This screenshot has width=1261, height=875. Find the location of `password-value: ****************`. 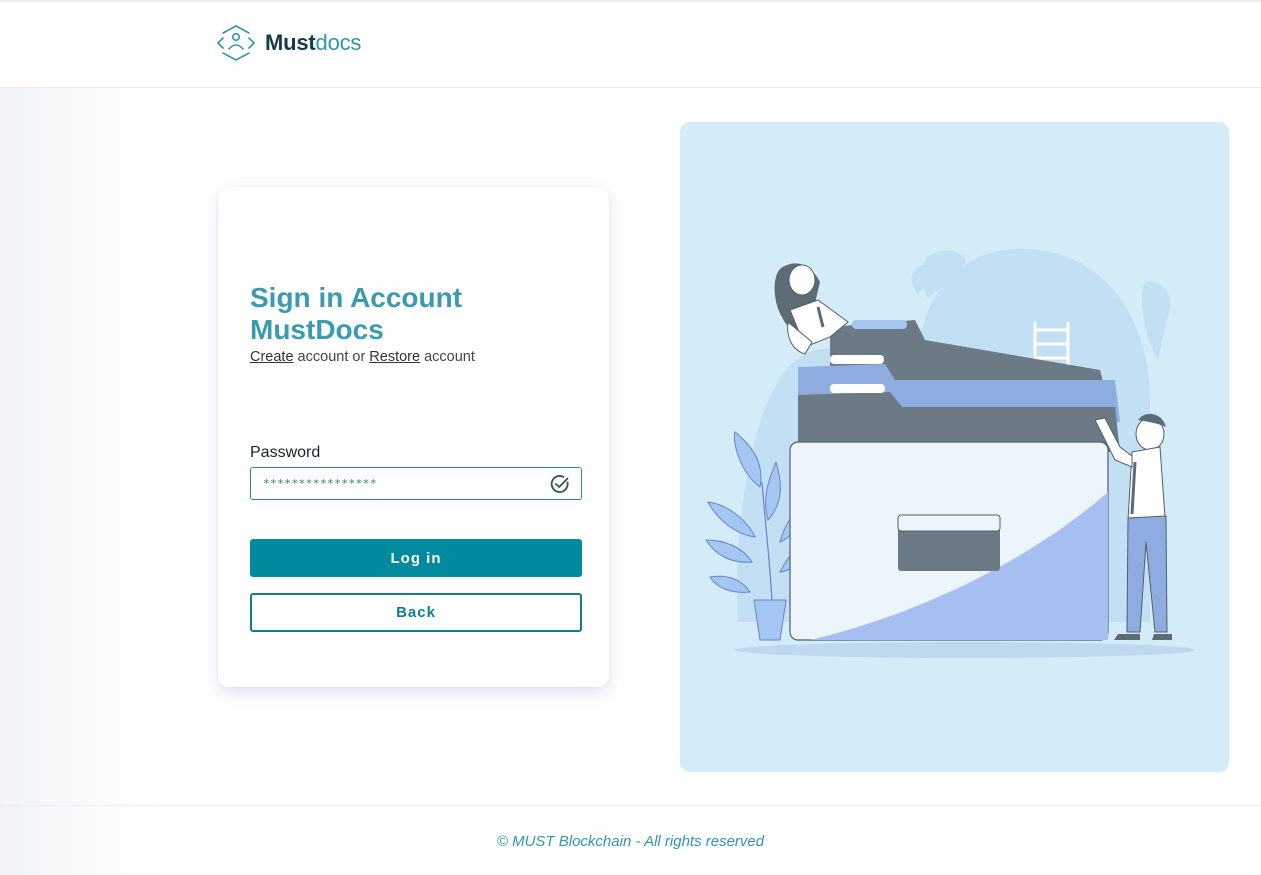

password-value: **************** is located at coordinates (320, 483).